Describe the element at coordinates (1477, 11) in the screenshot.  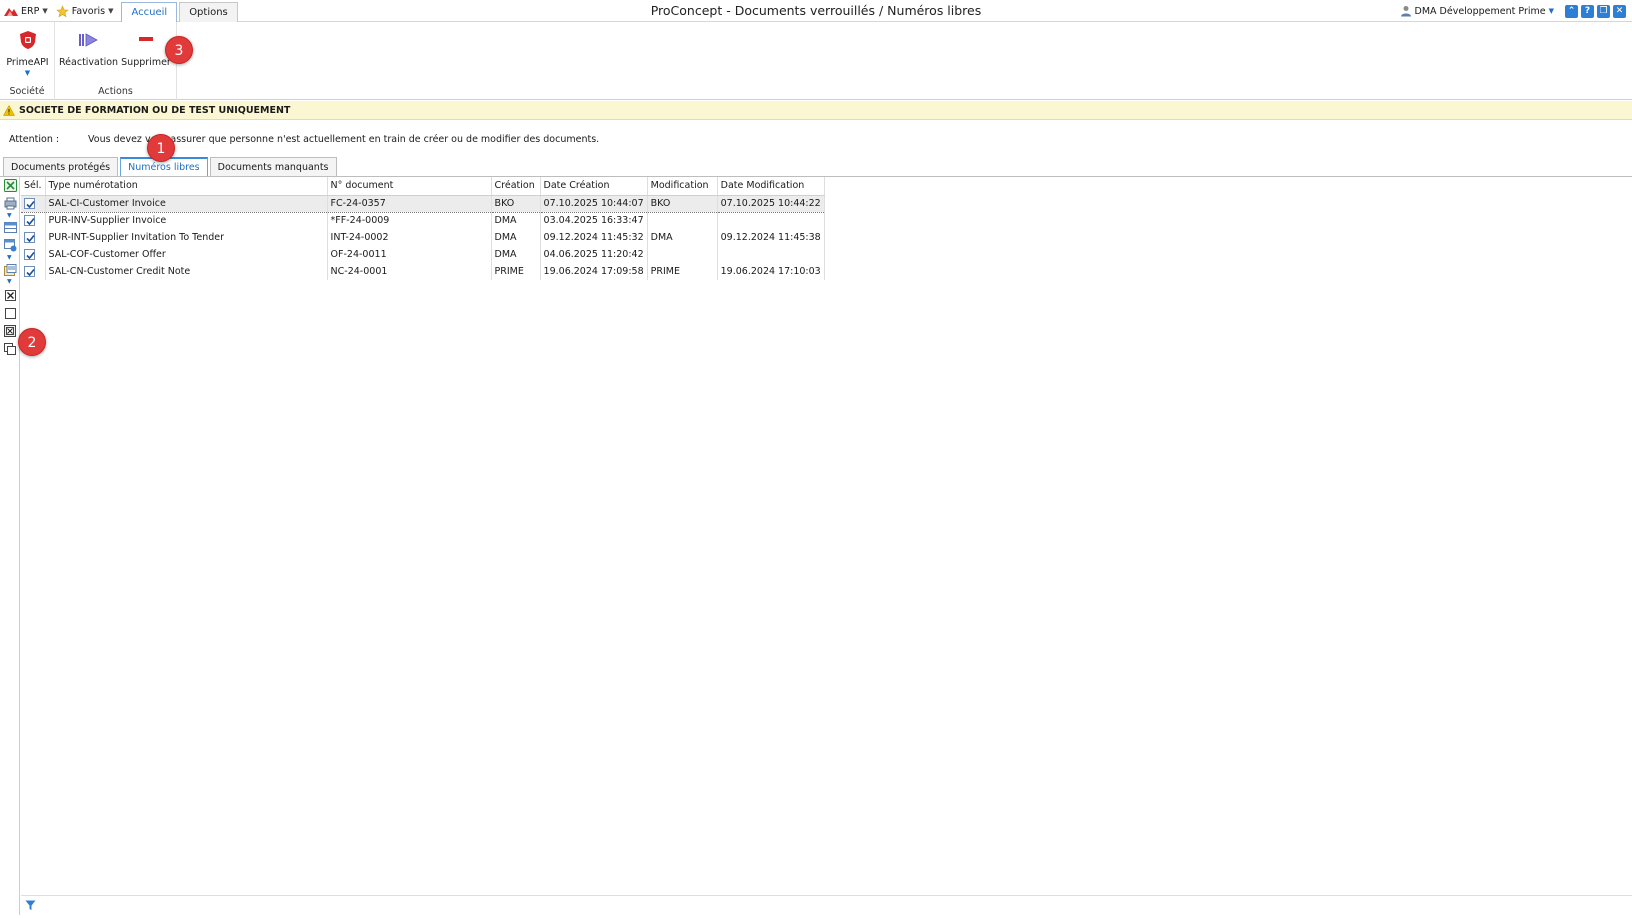
I see `user-menu: DMA Développement Prime ▼` at that location.